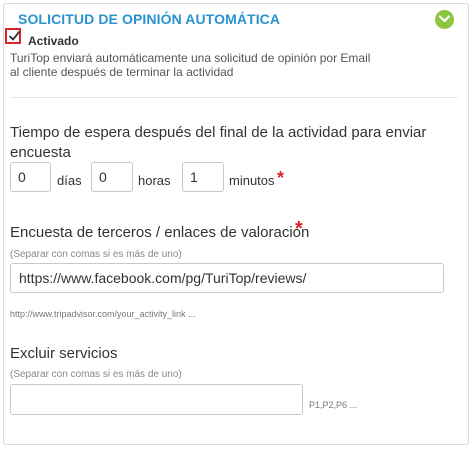  I want to click on survey-links-input, so click(227, 278).